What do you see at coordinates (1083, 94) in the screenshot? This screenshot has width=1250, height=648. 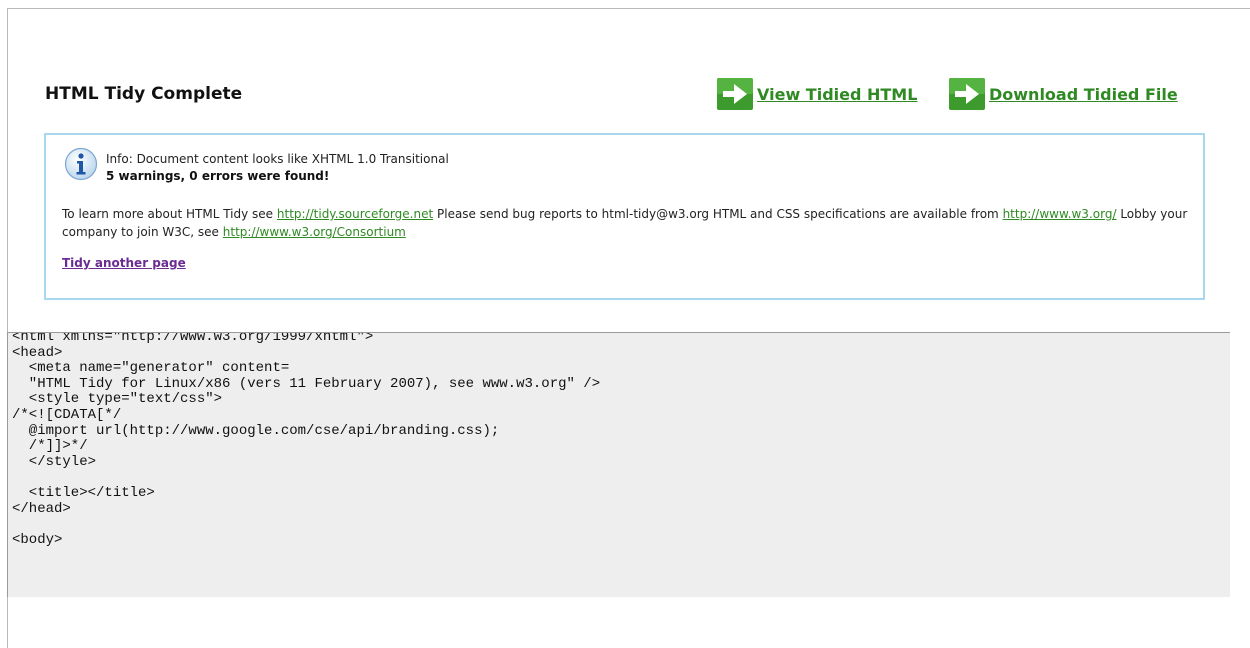 I see `download-tidied-file-label: Download Tidied File` at bounding box center [1083, 94].